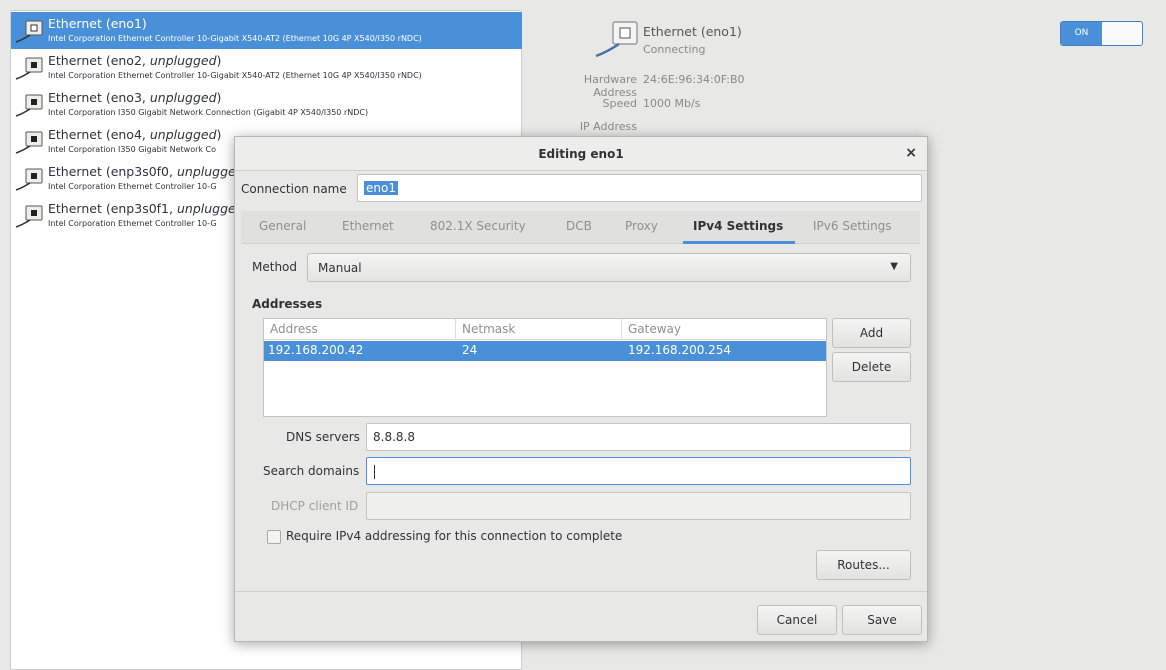 This screenshot has height=670, width=1166. What do you see at coordinates (608, 126) in the screenshot?
I see `ip-address-label: IP Address` at bounding box center [608, 126].